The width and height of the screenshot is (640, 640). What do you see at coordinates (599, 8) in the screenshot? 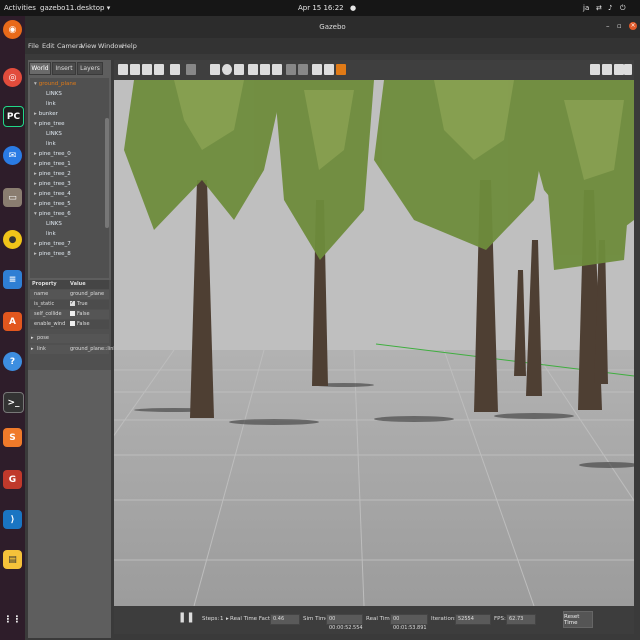
I see `network-icon: ⇄` at bounding box center [599, 8].